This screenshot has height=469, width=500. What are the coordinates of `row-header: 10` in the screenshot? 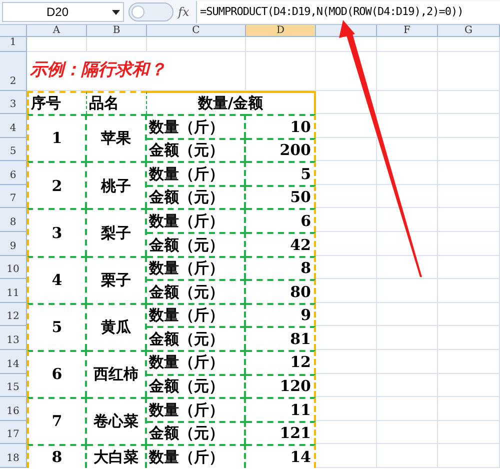 It's located at (13, 268).